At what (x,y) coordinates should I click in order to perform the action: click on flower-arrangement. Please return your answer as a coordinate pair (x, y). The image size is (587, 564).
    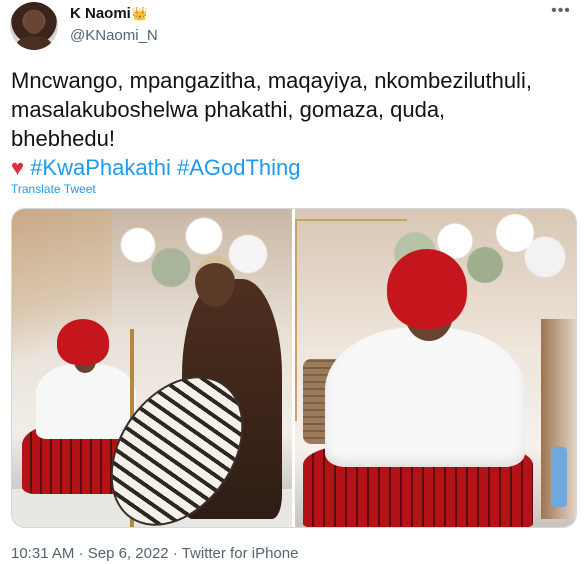
    Looking at the image, I should click on (182, 254).